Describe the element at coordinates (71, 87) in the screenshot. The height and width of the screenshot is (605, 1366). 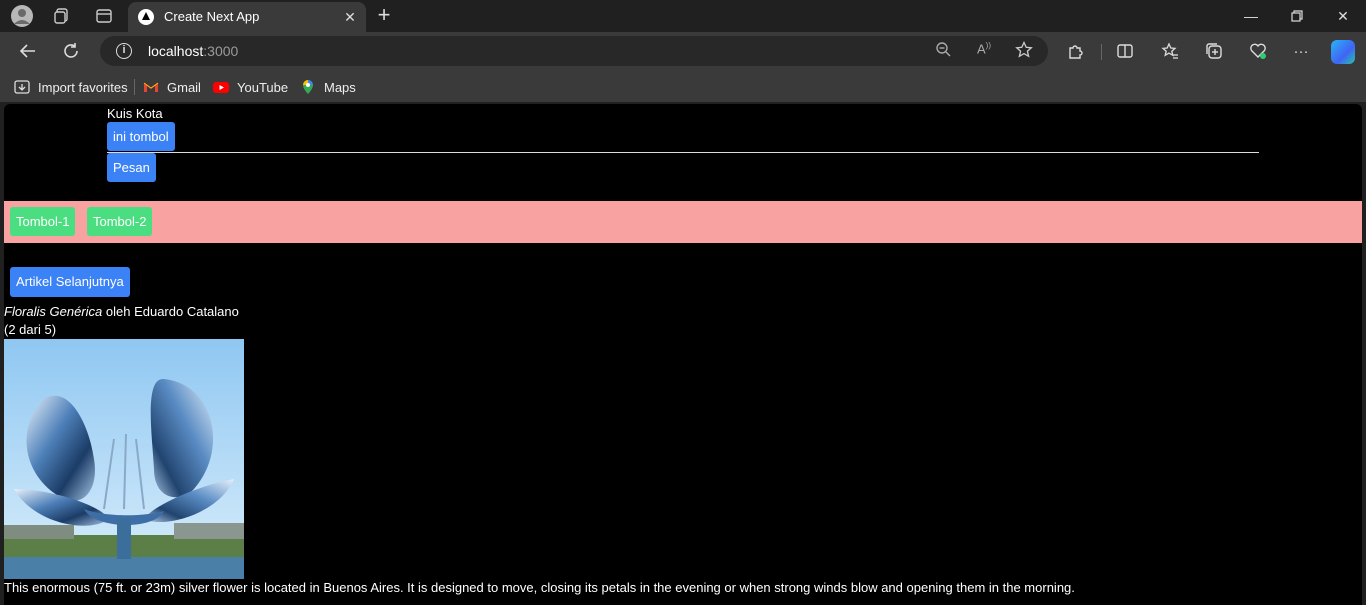
I see `bookmark-import-favorites: Import favorites` at that location.